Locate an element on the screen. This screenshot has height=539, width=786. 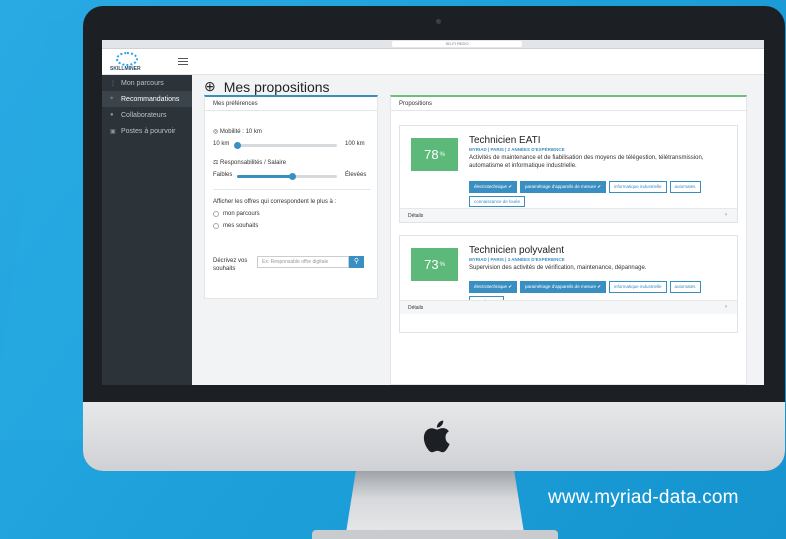
imac-stand is located at coordinates (435, 505).